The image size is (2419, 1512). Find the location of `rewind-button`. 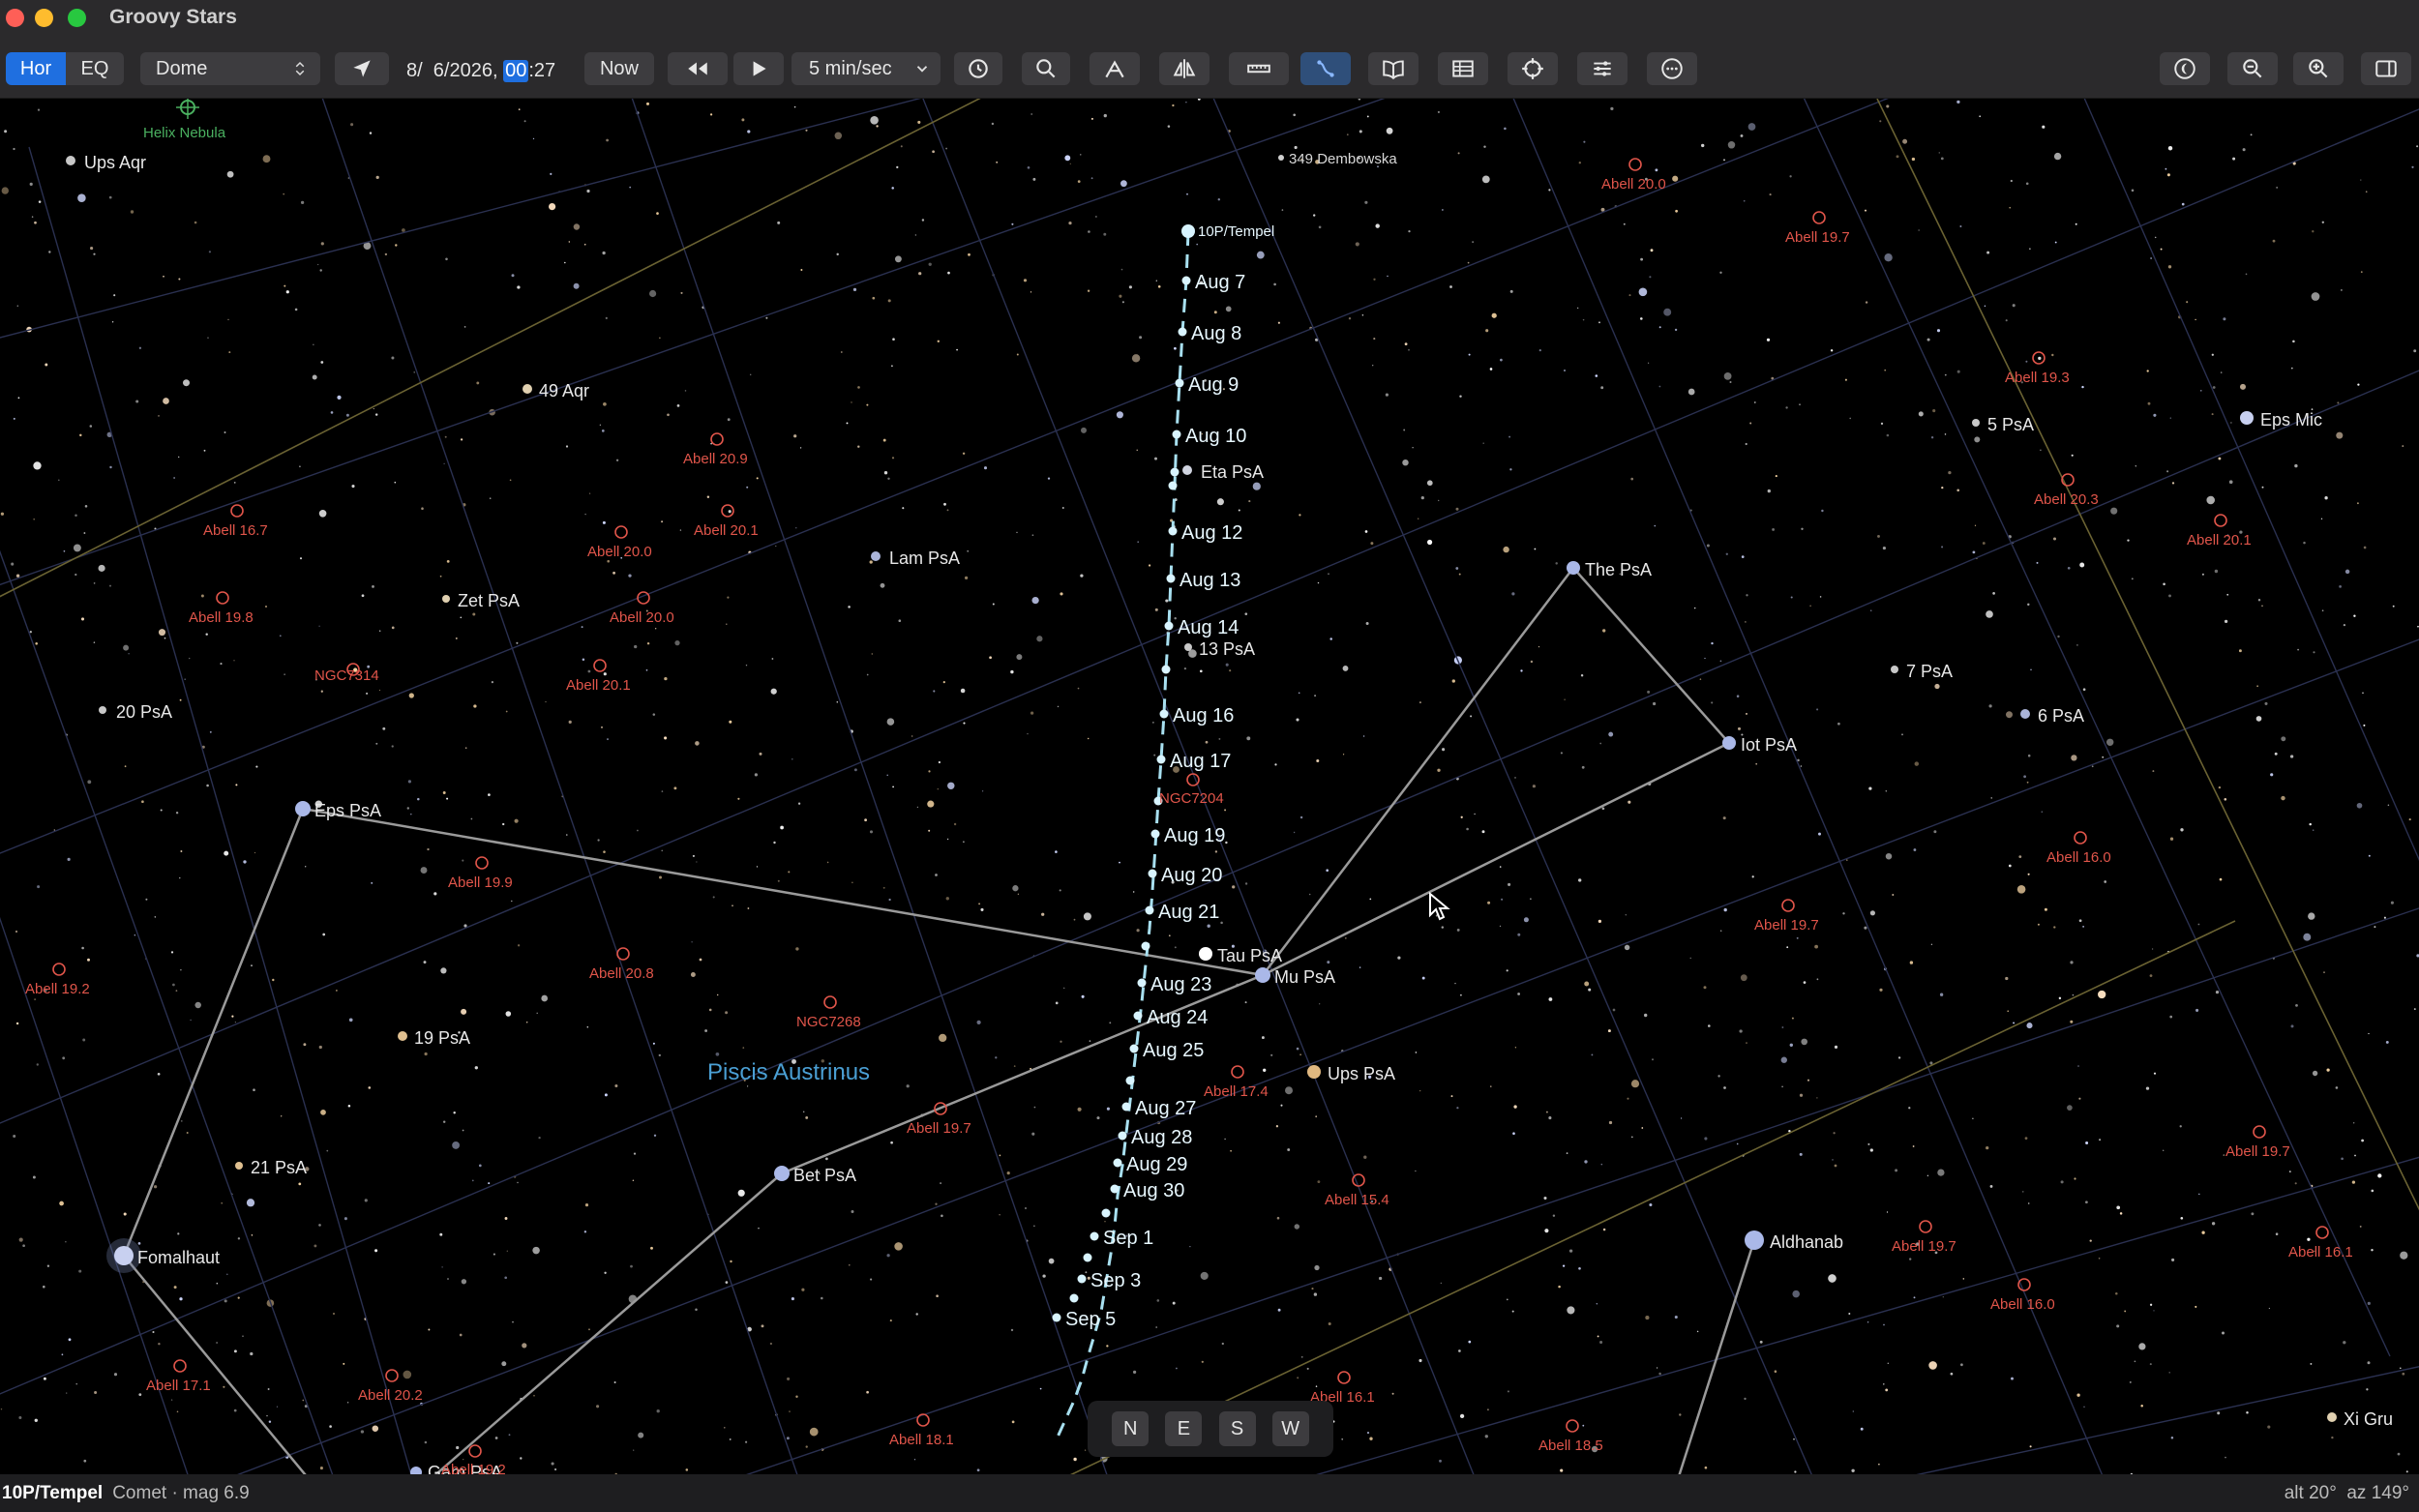

rewind-button is located at coordinates (698, 68).